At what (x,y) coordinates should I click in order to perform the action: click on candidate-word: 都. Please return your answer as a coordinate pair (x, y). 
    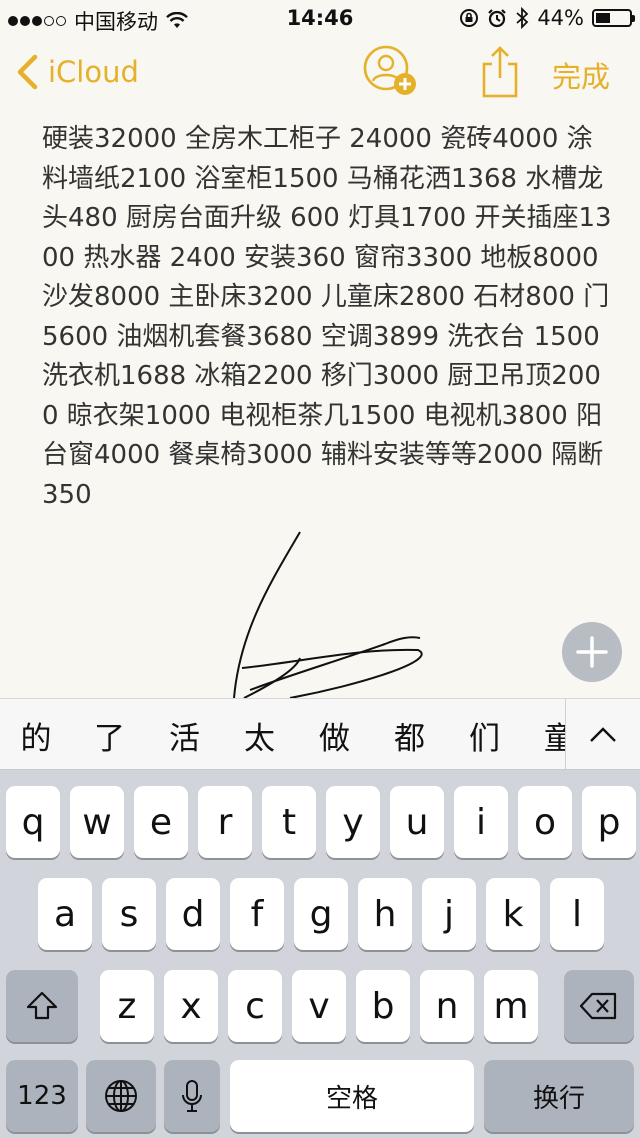
    Looking at the image, I should click on (409, 735).